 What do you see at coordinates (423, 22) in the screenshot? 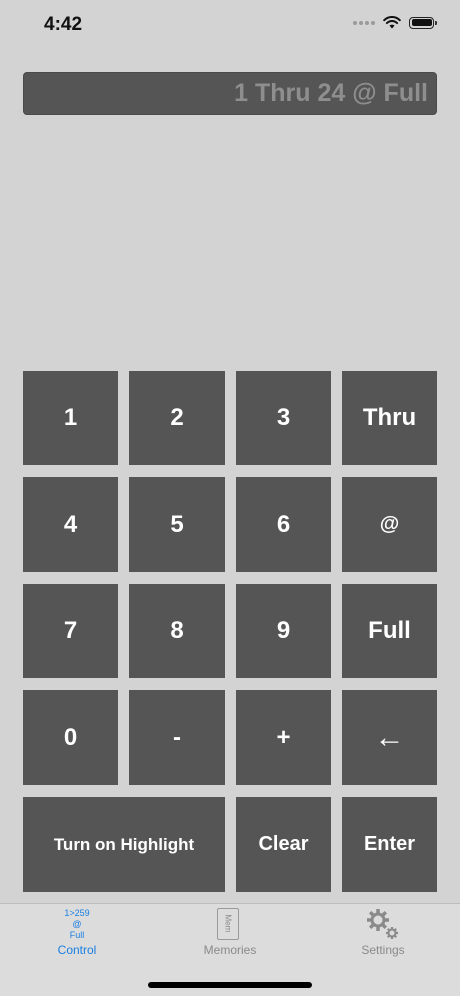
I see `battery-icon` at bounding box center [423, 22].